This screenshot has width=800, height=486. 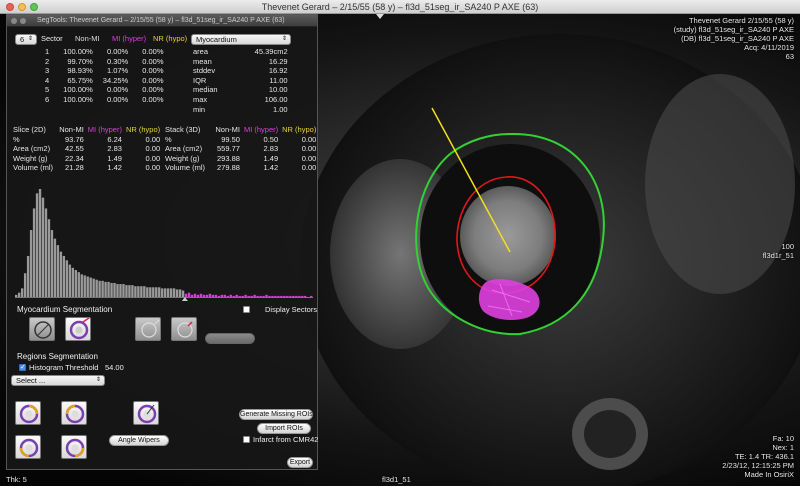 What do you see at coordinates (246, 309) in the screenshot?
I see `display-sectors-checkbox` at bounding box center [246, 309].